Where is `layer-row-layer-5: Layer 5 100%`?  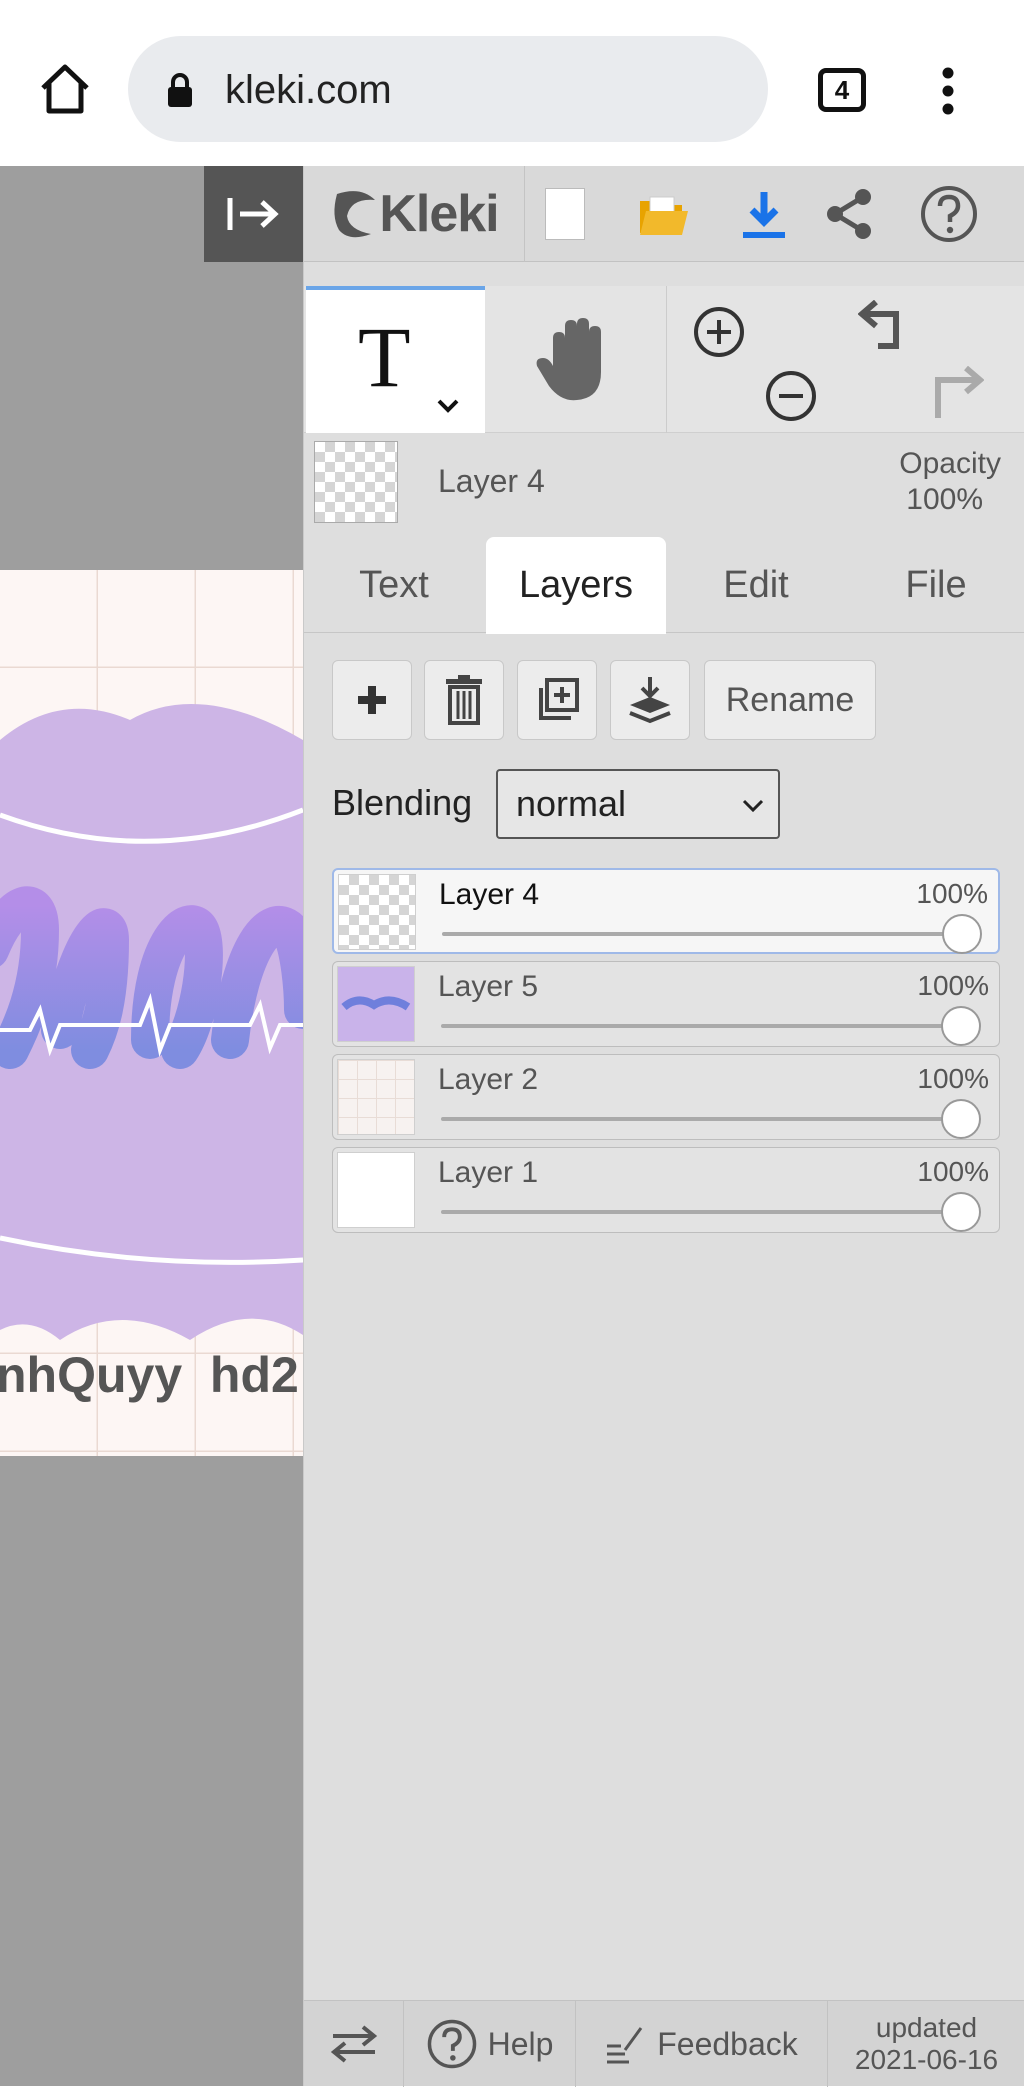
layer-row-layer-5: Layer 5 100% is located at coordinates (666, 1004).